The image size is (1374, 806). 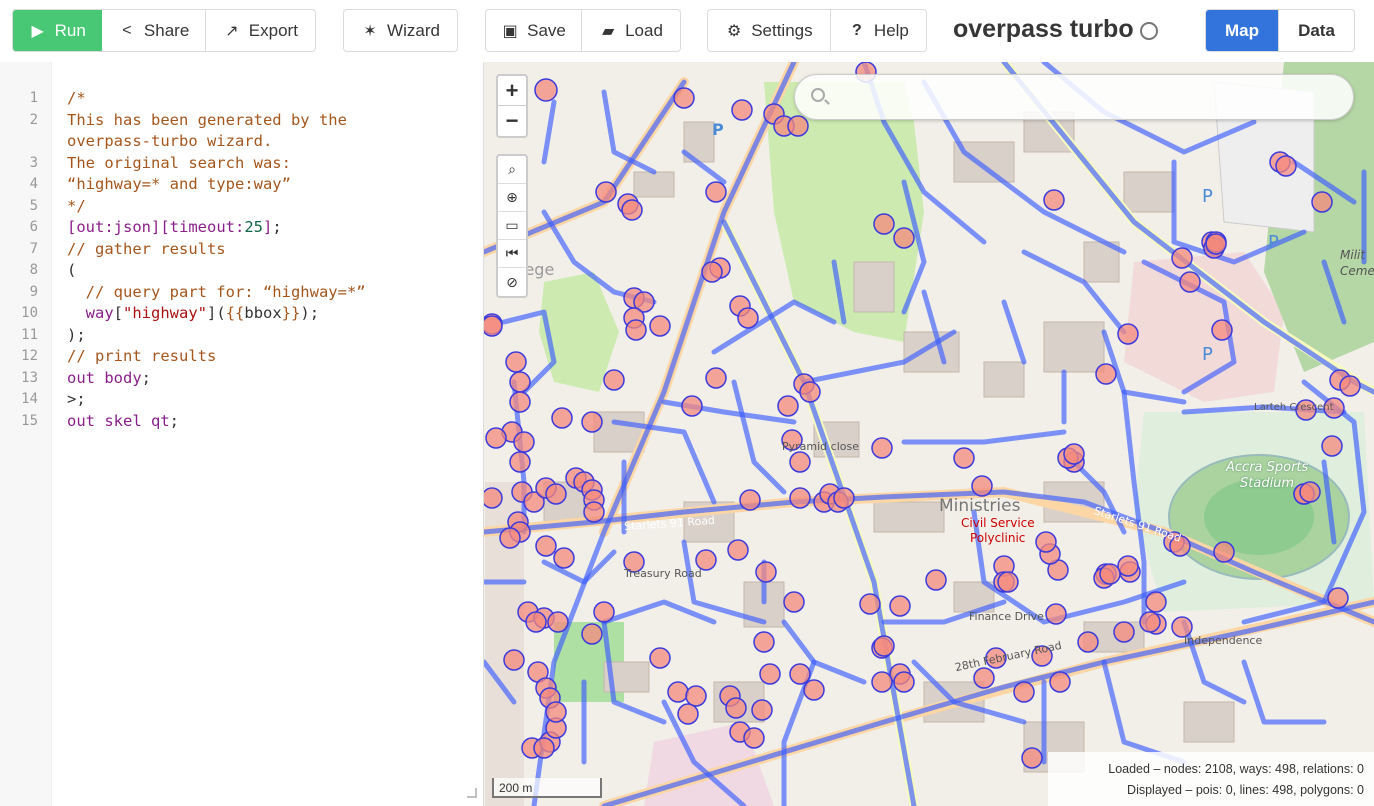 What do you see at coordinates (980, 506) in the screenshot?
I see `map-label-place: Ministries` at bounding box center [980, 506].